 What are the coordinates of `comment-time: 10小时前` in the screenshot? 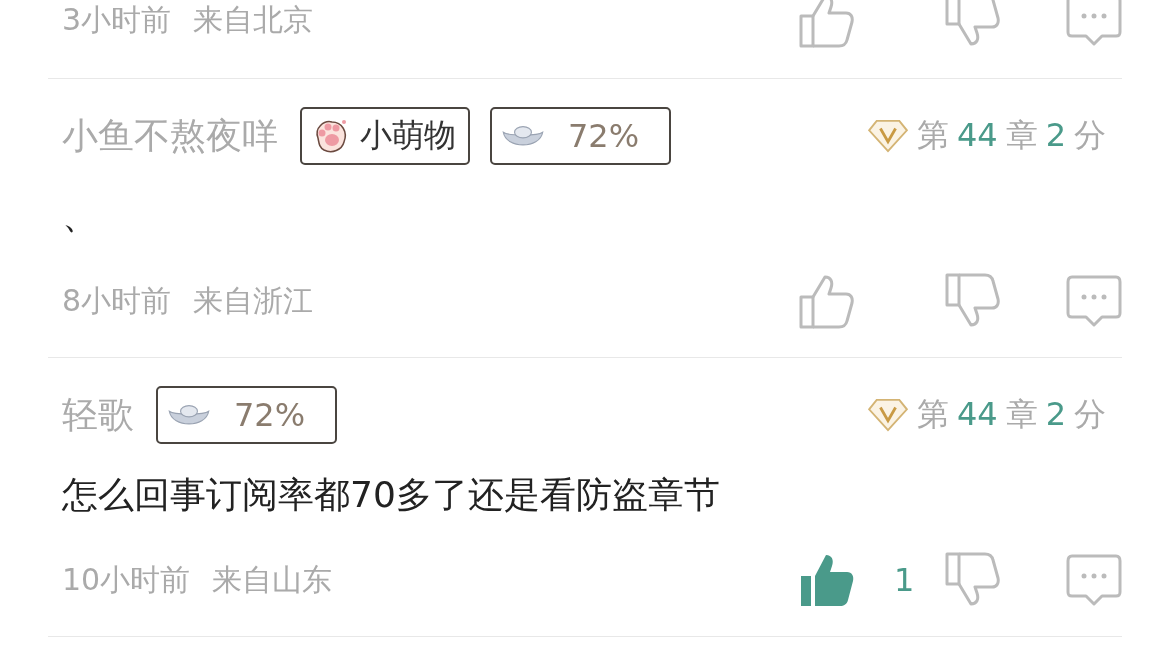 It's located at (126, 579).